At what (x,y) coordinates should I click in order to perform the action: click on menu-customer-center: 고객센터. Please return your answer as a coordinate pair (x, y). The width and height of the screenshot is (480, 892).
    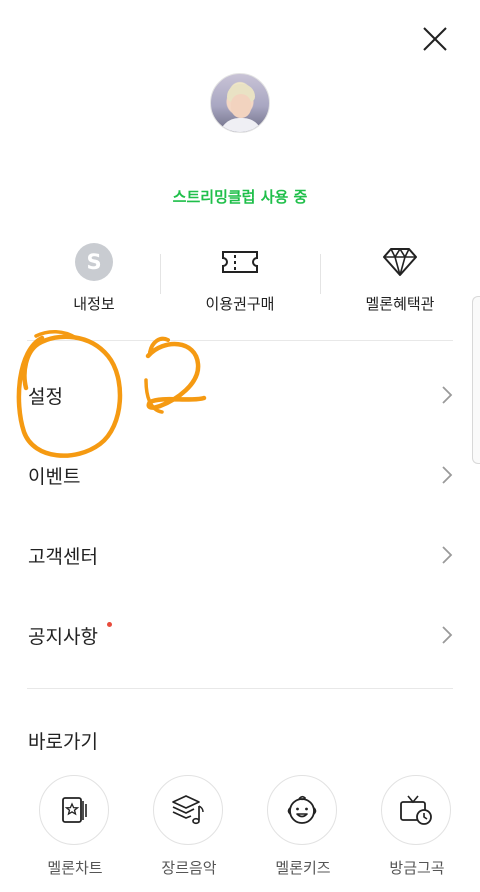
    Looking at the image, I should click on (240, 555).